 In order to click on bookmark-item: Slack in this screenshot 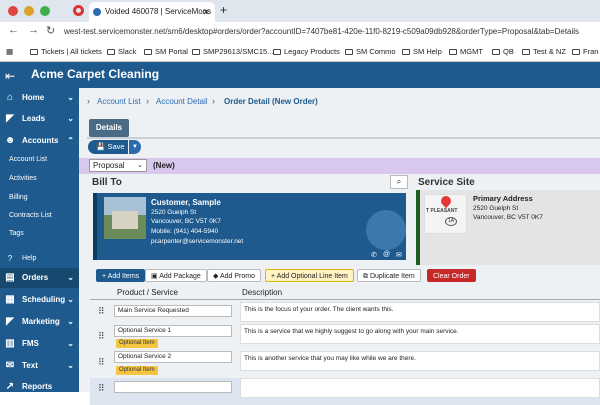, I will do `click(121, 51)`.